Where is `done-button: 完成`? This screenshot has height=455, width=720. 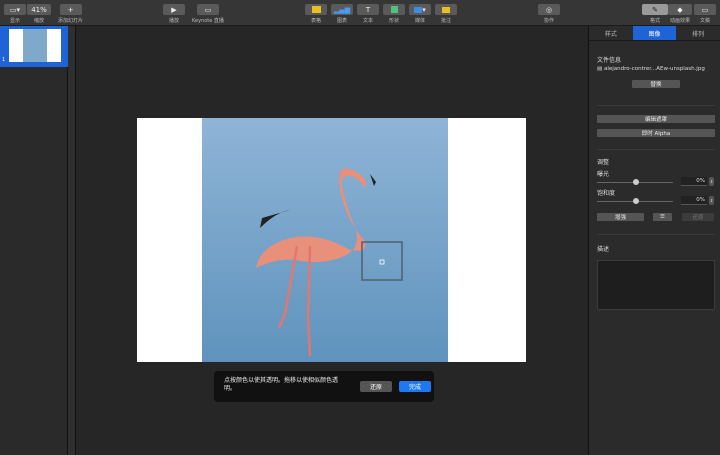 done-button: 完成 is located at coordinates (415, 386).